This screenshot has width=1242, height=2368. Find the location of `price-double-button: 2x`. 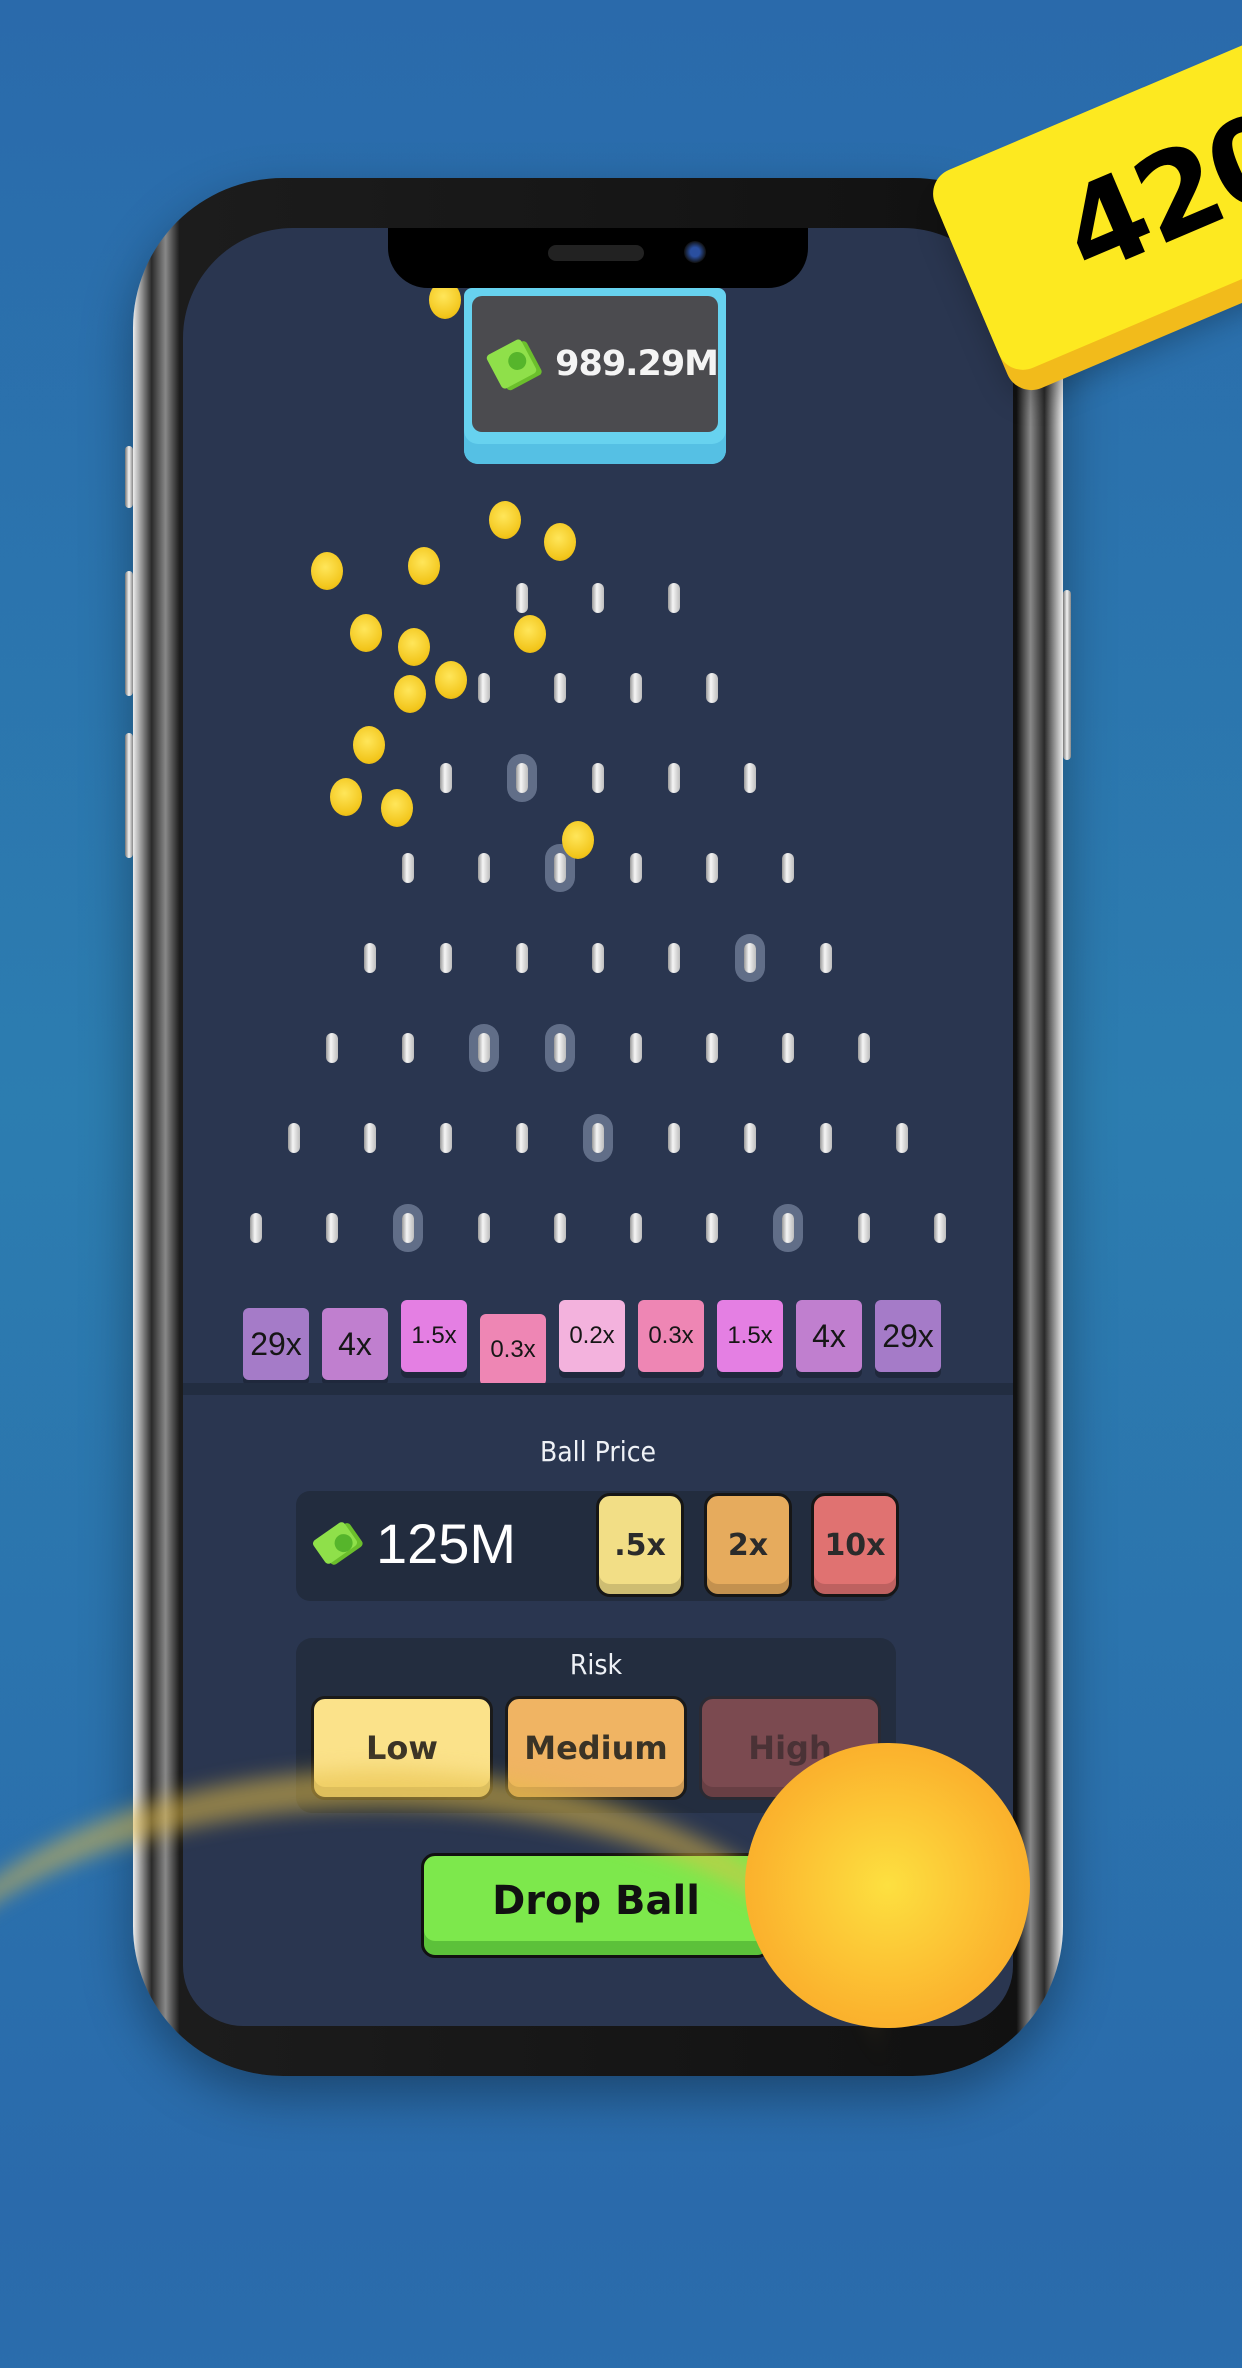

price-double-button: 2x is located at coordinates (748, 1545).